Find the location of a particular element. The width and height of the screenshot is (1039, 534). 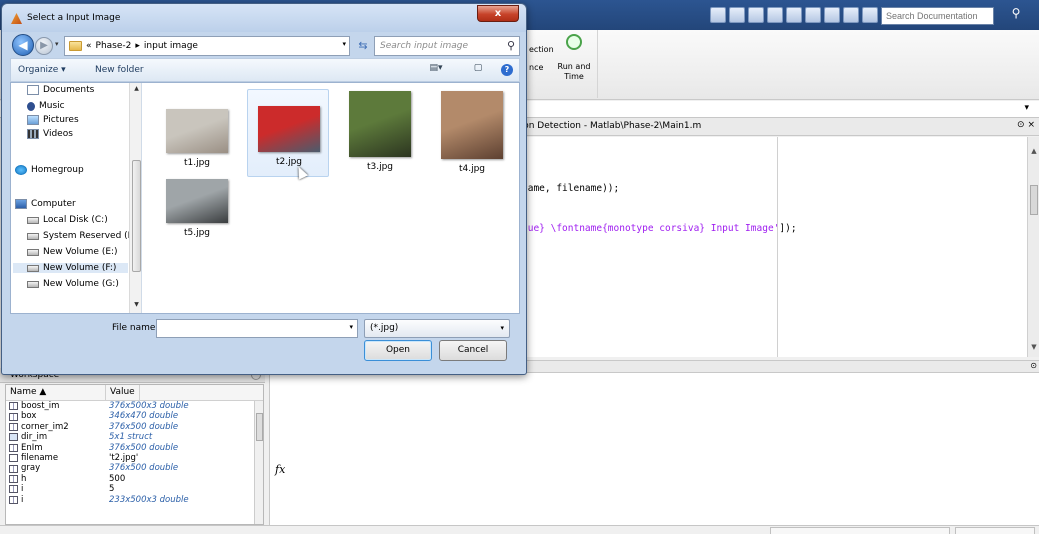

workspace-row: EnIm 376x500 double is located at coordinates (134, 448).